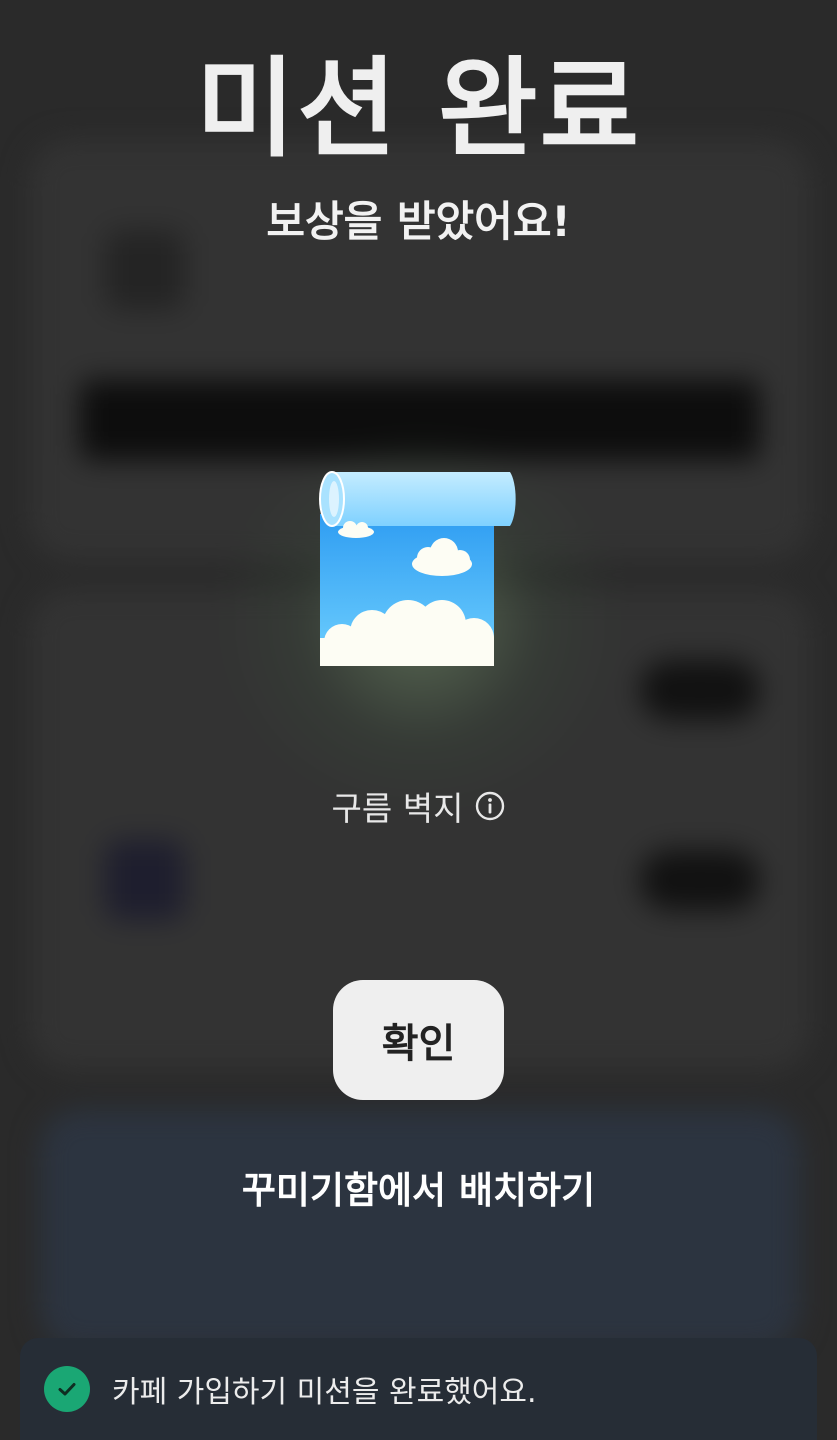  Describe the element at coordinates (397, 808) in the screenshot. I see `reward-name: 구름 벽지` at that location.